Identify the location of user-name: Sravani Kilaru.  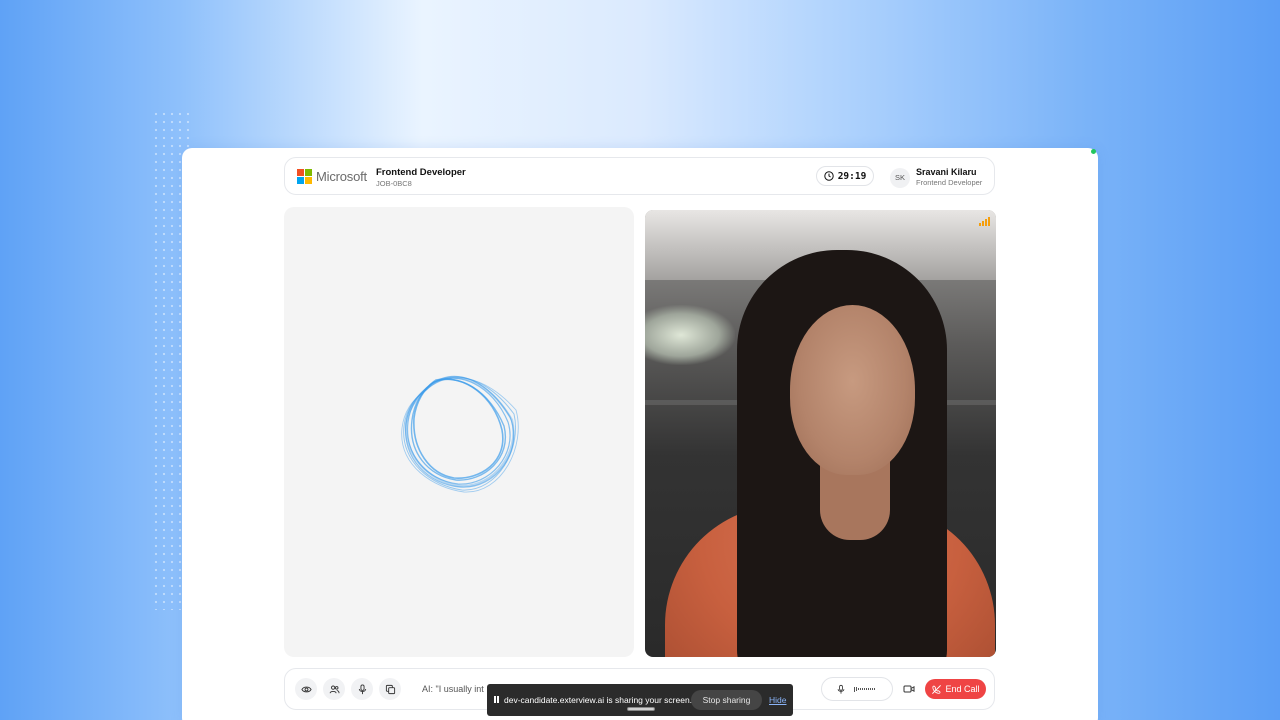
(946, 172).